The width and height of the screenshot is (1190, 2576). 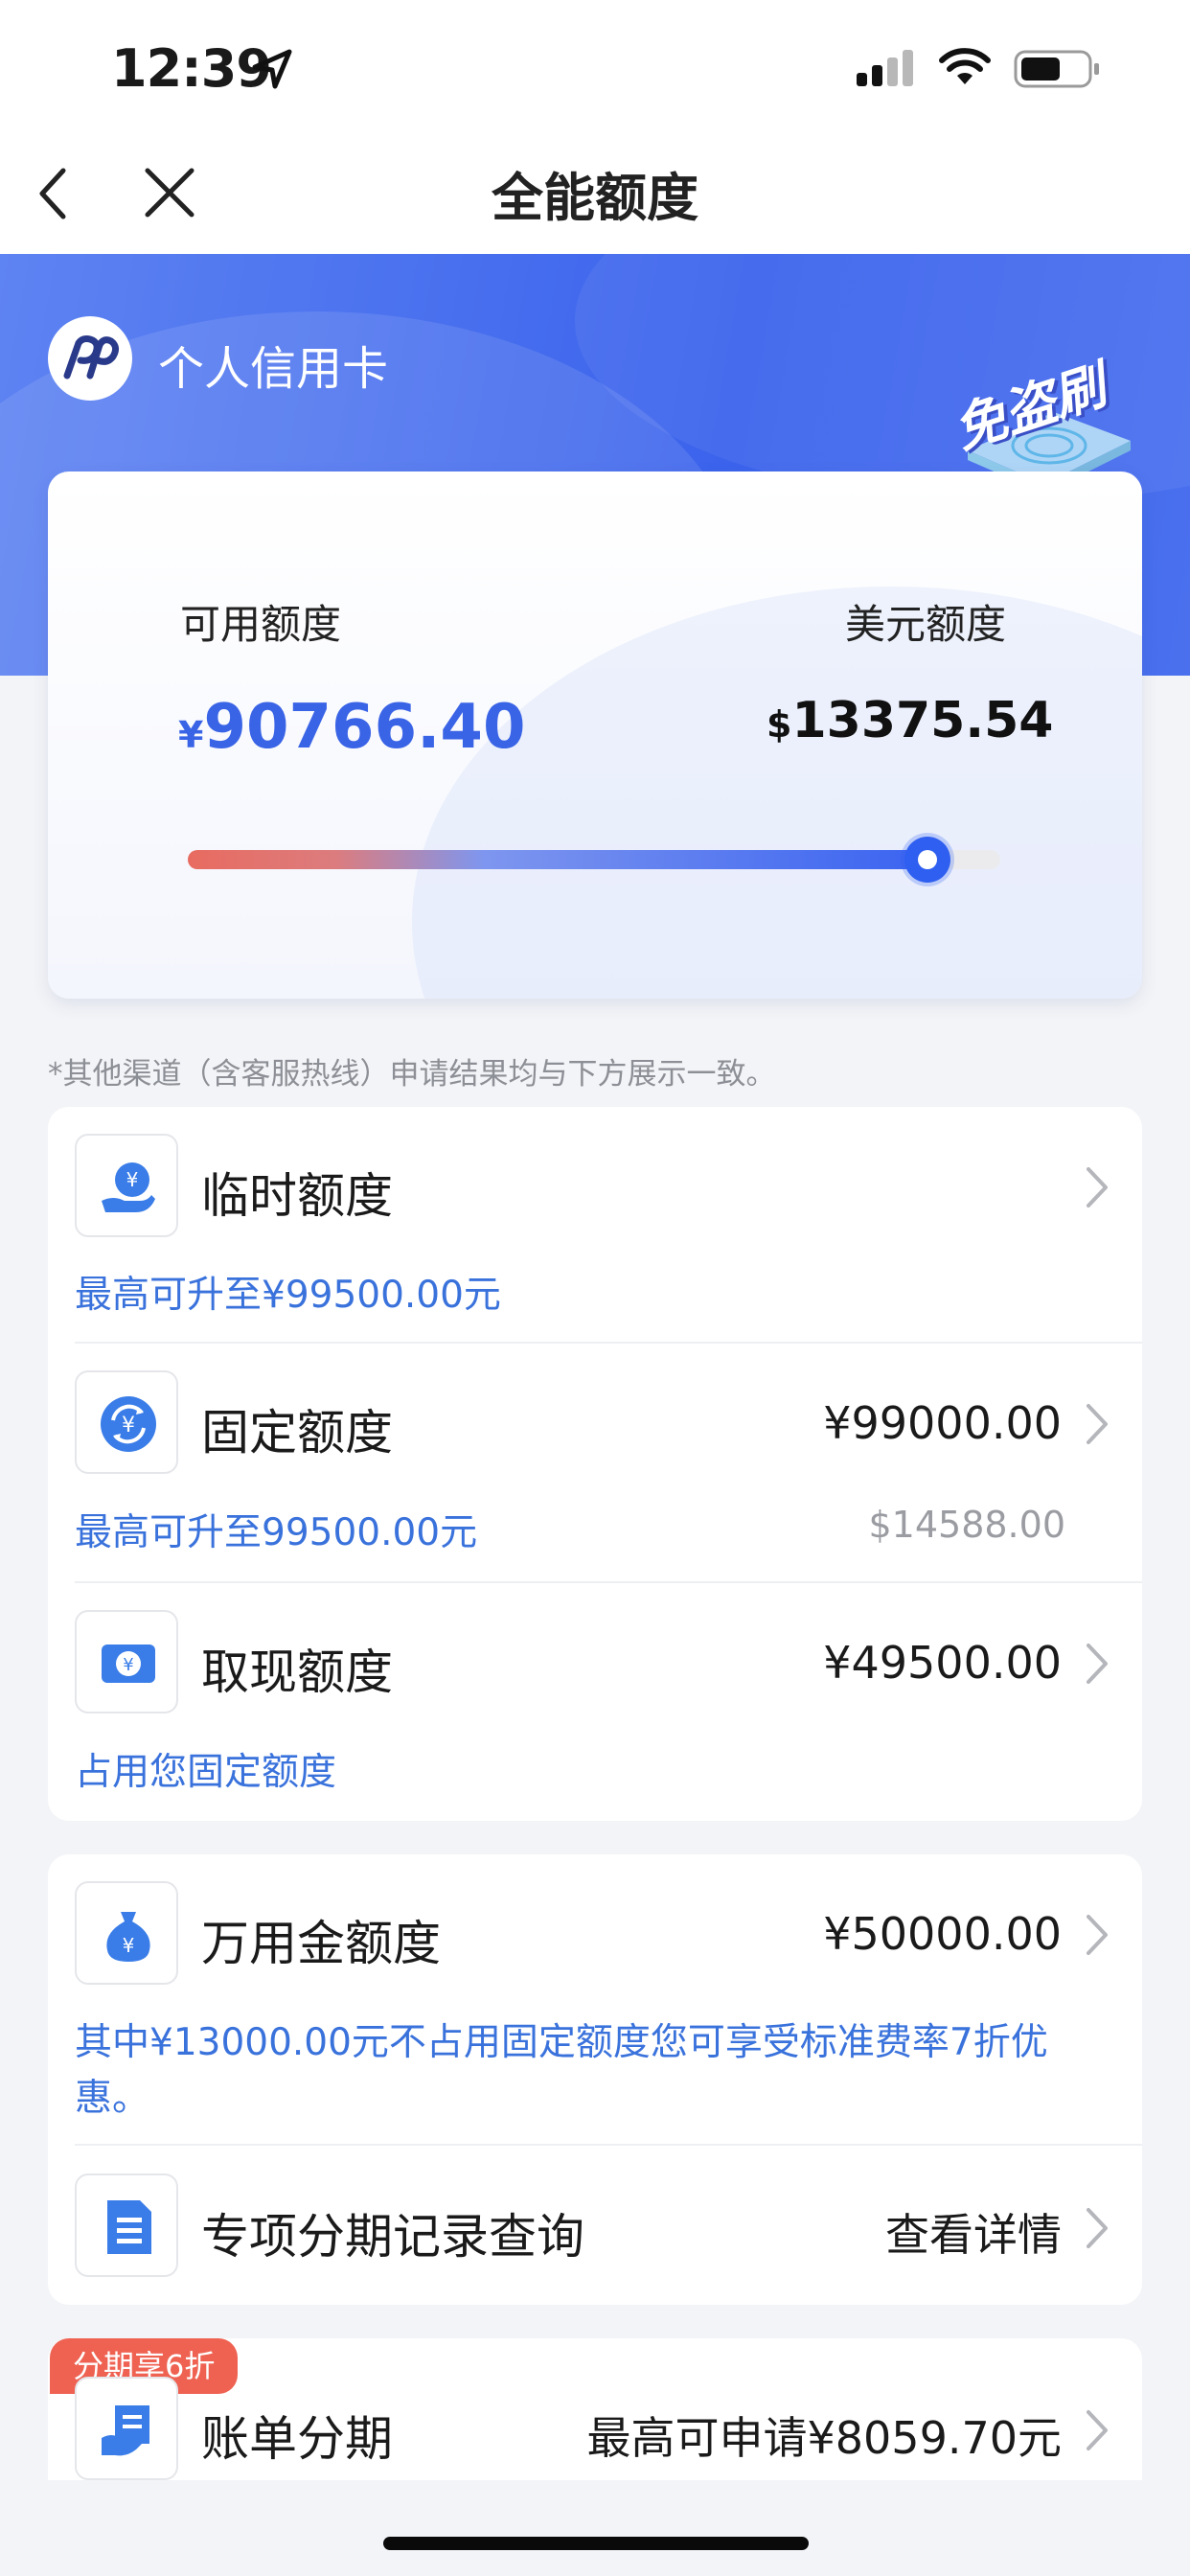 What do you see at coordinates (926, 624) in the screenshot?
I see `usd-limit-label: 美元额度` at bounding box center [926, 624].